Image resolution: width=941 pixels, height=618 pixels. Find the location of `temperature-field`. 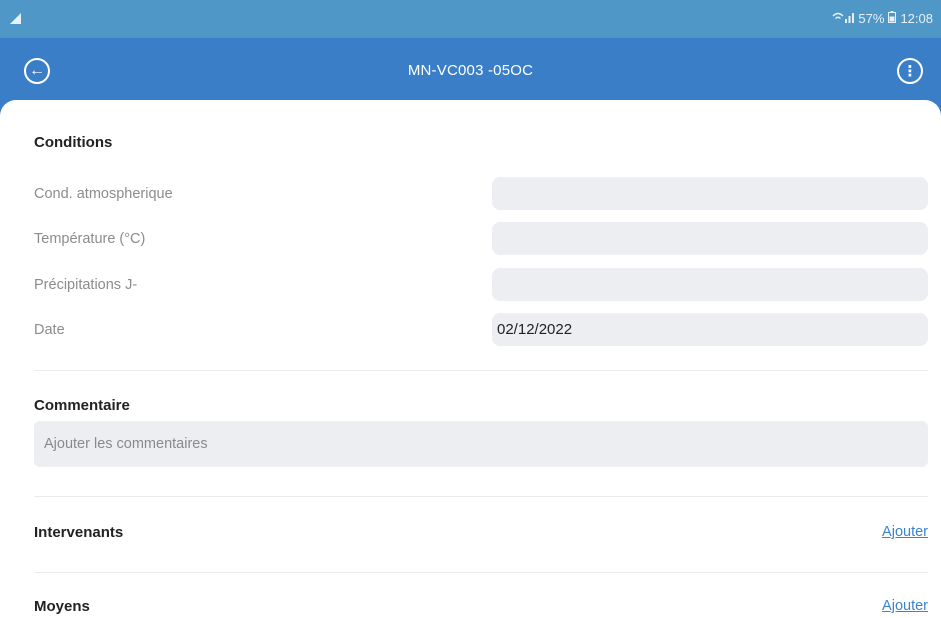

temperature-field is located at coordinates (710, 238).